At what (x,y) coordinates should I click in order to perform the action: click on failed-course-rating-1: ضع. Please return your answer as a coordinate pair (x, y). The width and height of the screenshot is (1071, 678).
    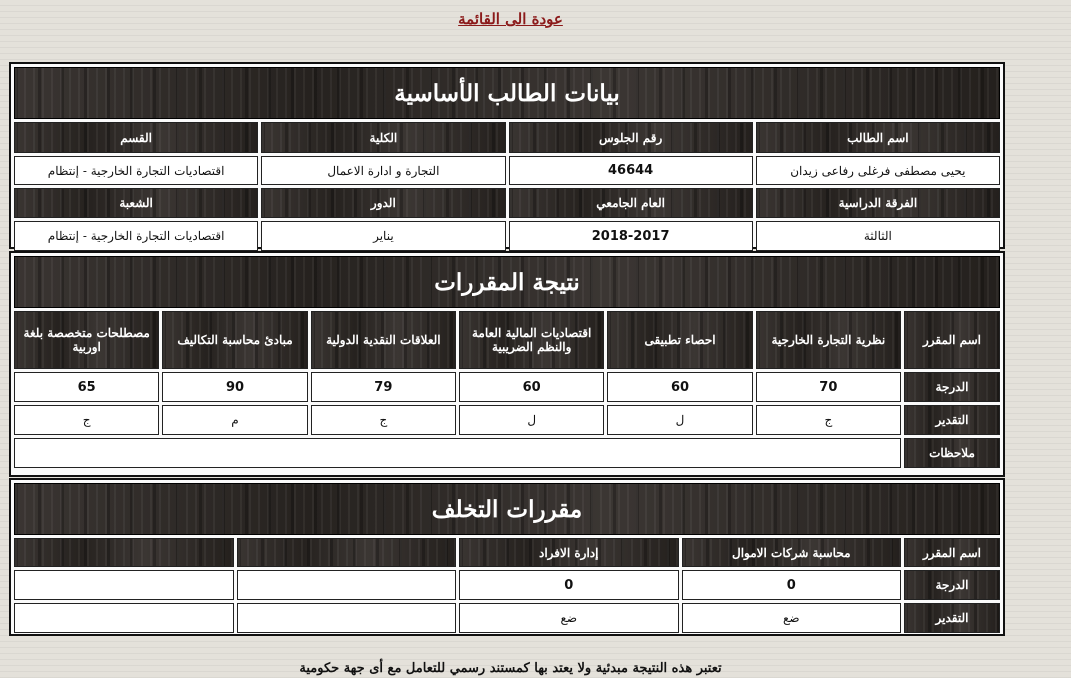
    Looking at the image, I should click on (791, 618).